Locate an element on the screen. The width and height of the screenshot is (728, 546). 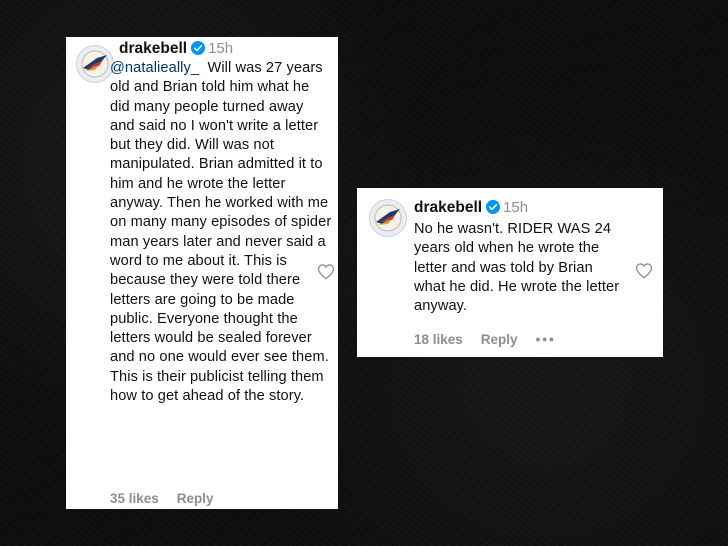
likes-count: 18 likes is located at coordinates (438, 339).